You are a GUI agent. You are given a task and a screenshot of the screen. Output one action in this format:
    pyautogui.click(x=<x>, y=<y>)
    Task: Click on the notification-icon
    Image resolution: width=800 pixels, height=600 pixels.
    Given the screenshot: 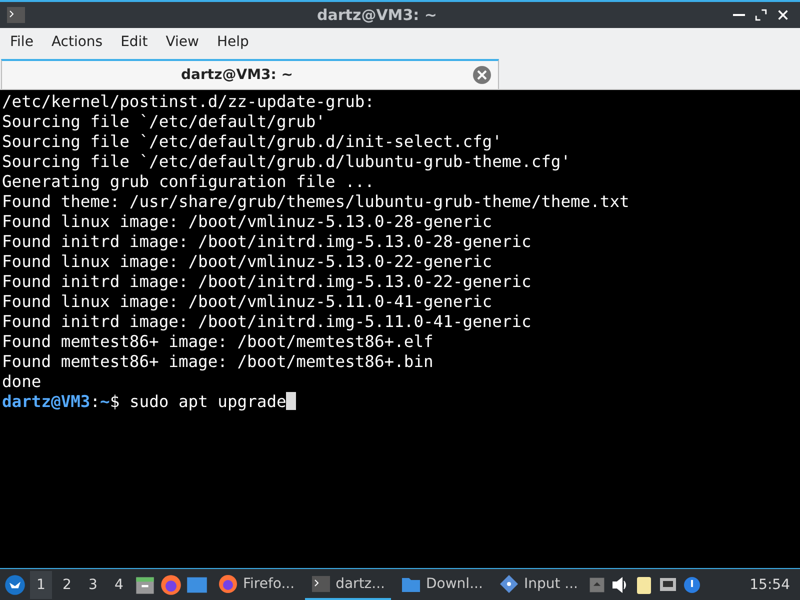 What is the action you would take?
    pyautogui.click(x=692, y=584)
    